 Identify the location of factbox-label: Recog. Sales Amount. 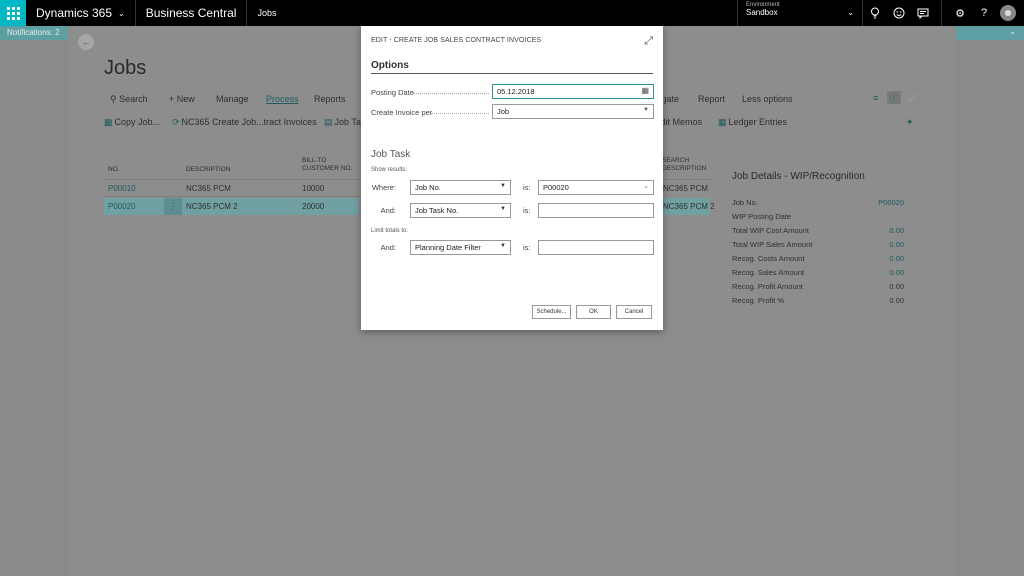
(768, 272).